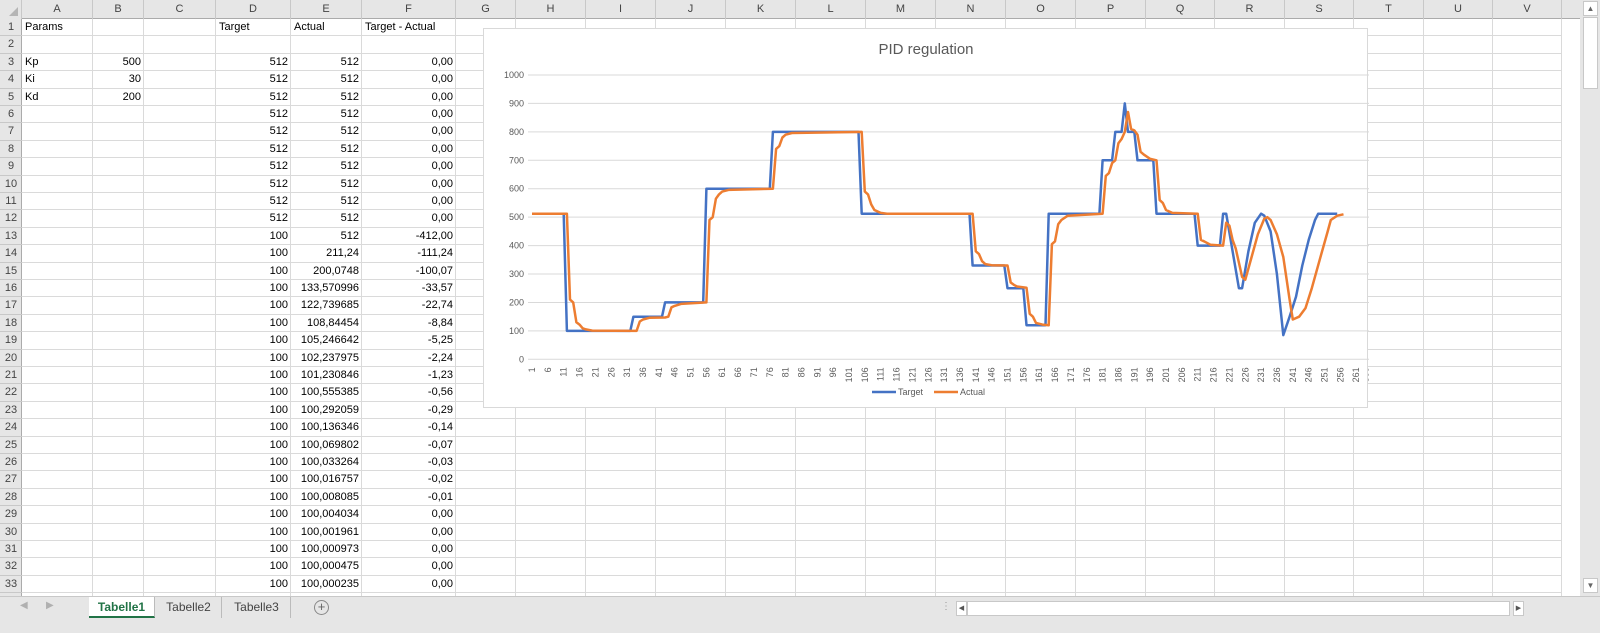 Image resolution: width=1600 pixels, height=633 pixels. What do you see at coordinates (326, 271) in the screenshot?
I see `cell-e15: 200,0748` at bounding box center [326, 271].